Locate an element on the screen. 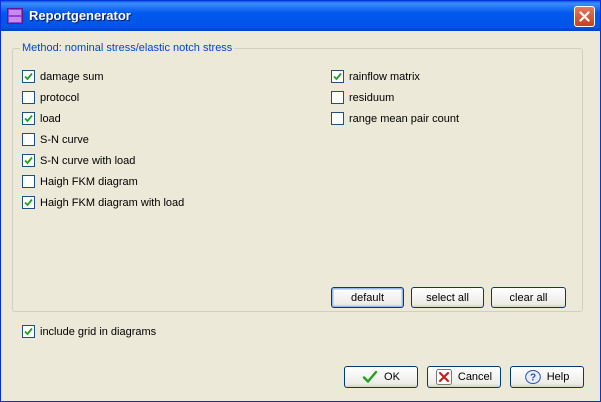 The image size is (601, 402). checkbox-label: range mean pair count is located at coordinates (404, 118).